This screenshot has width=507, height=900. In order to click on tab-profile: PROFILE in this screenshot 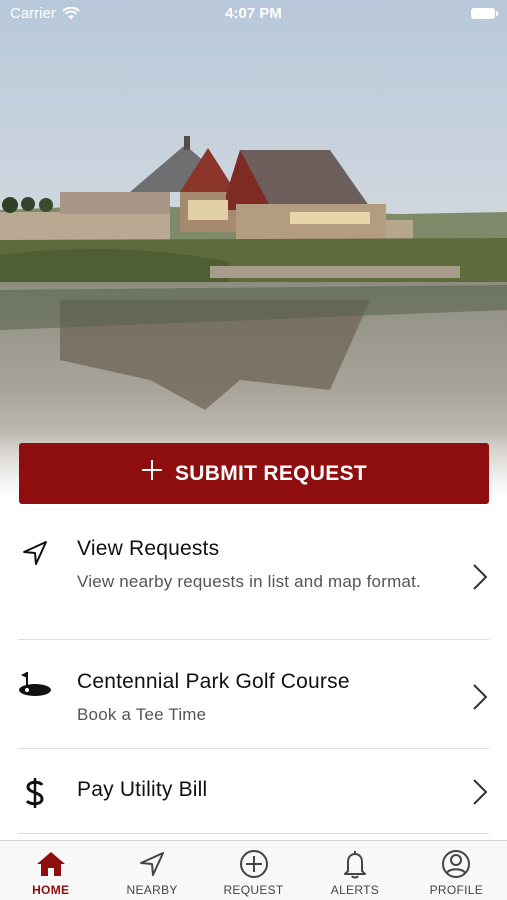, I will do `click(456, 870)`.